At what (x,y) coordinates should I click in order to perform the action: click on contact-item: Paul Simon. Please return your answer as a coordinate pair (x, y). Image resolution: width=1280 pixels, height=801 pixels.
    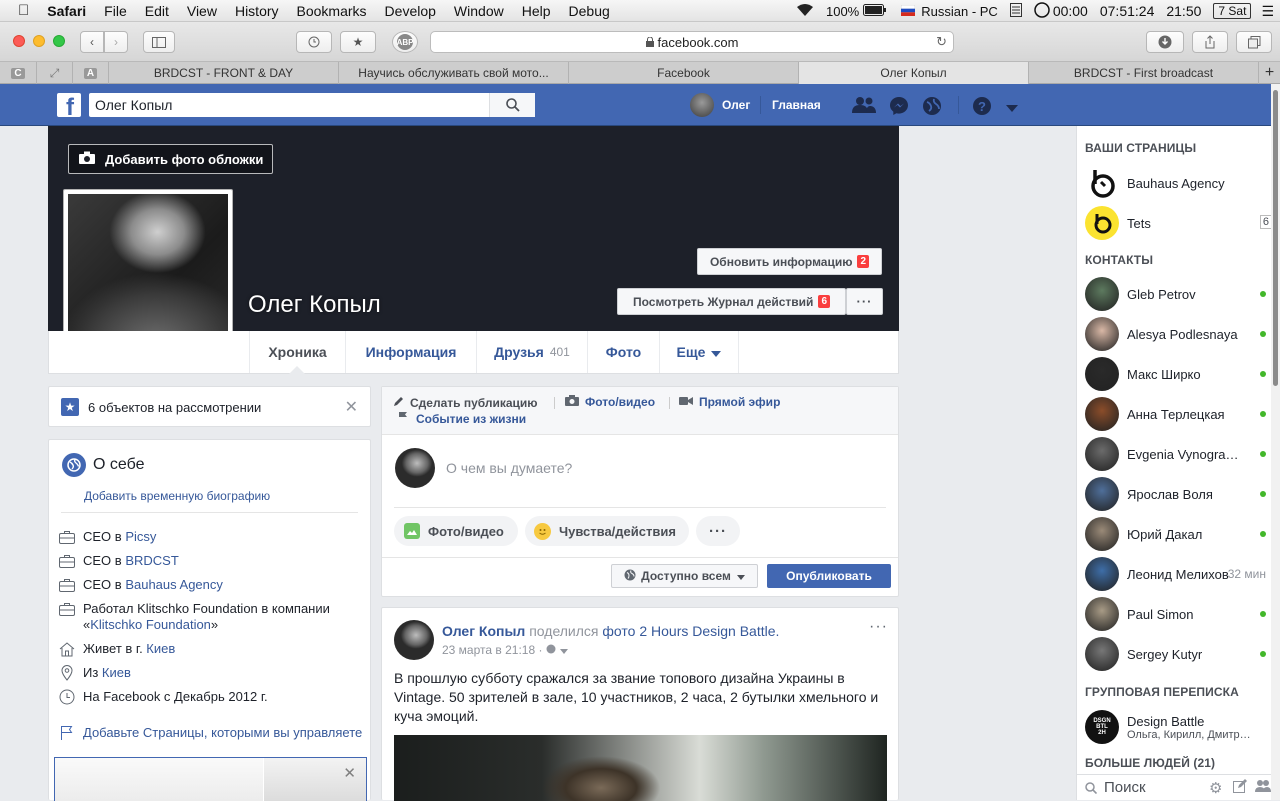
    Looking at the image, I should click on (1177, 614).